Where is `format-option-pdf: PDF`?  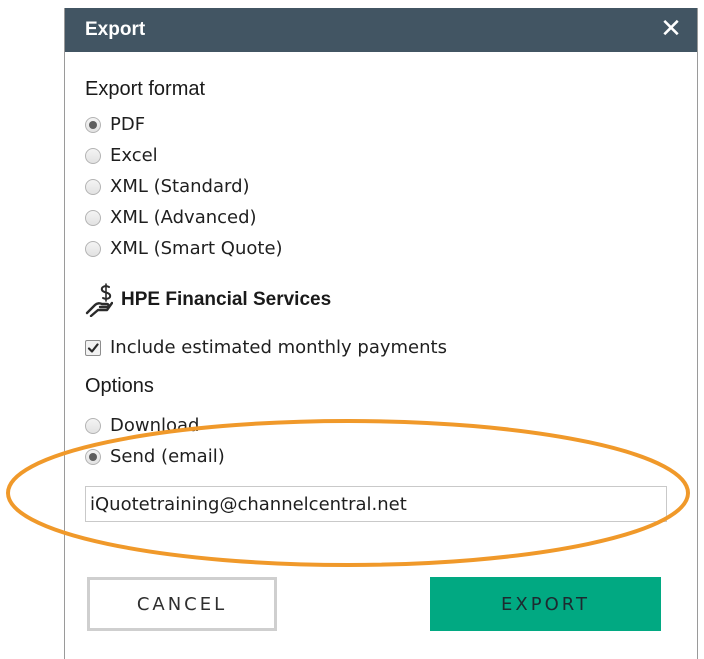
format-option-pdf: PDF is located at coordinates (115, 125).